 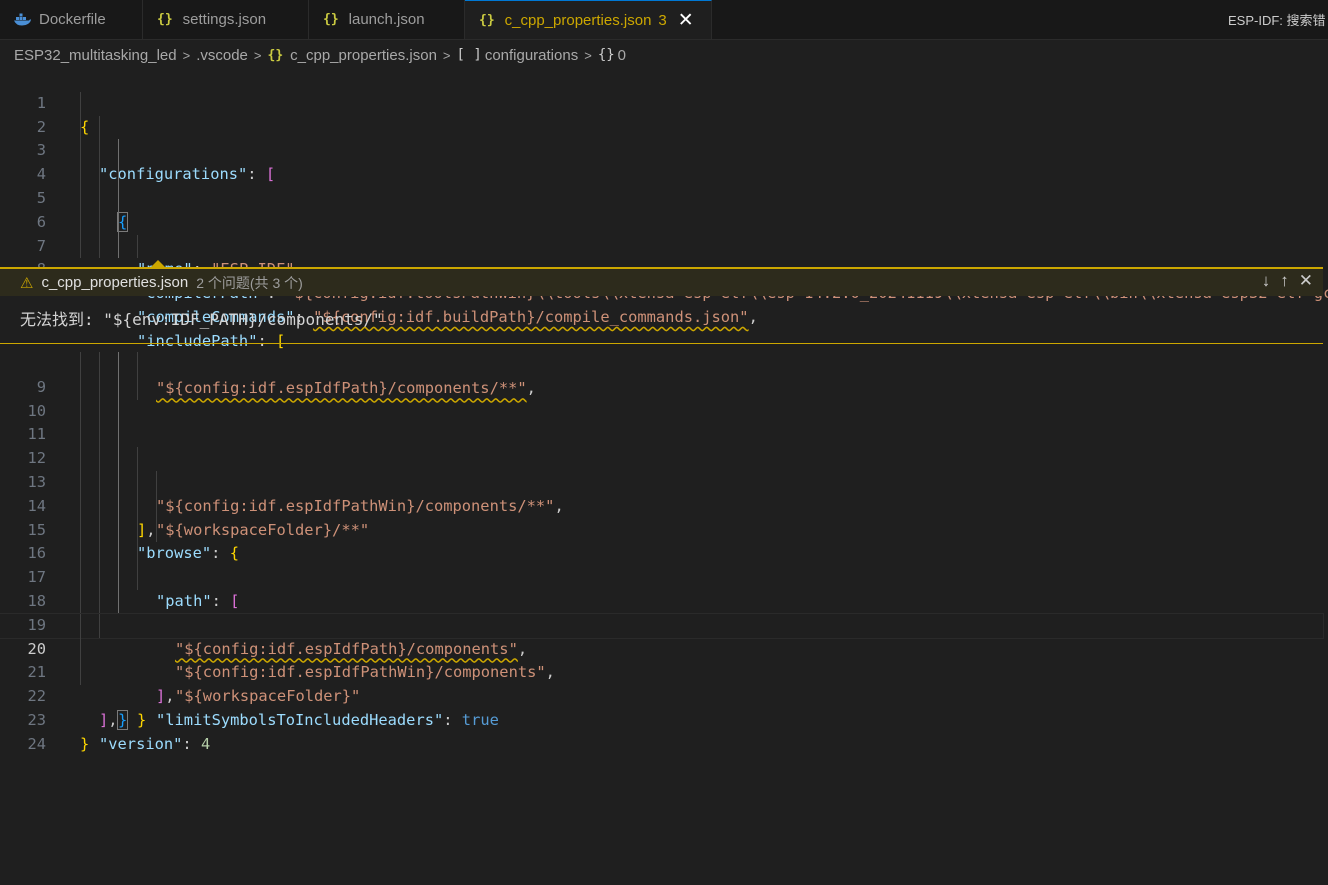 What do you see at coordinates (71, 19) in the screenshot?
I see `tab-dockerfile: Dockerfile` at bounding box center [71, 19].